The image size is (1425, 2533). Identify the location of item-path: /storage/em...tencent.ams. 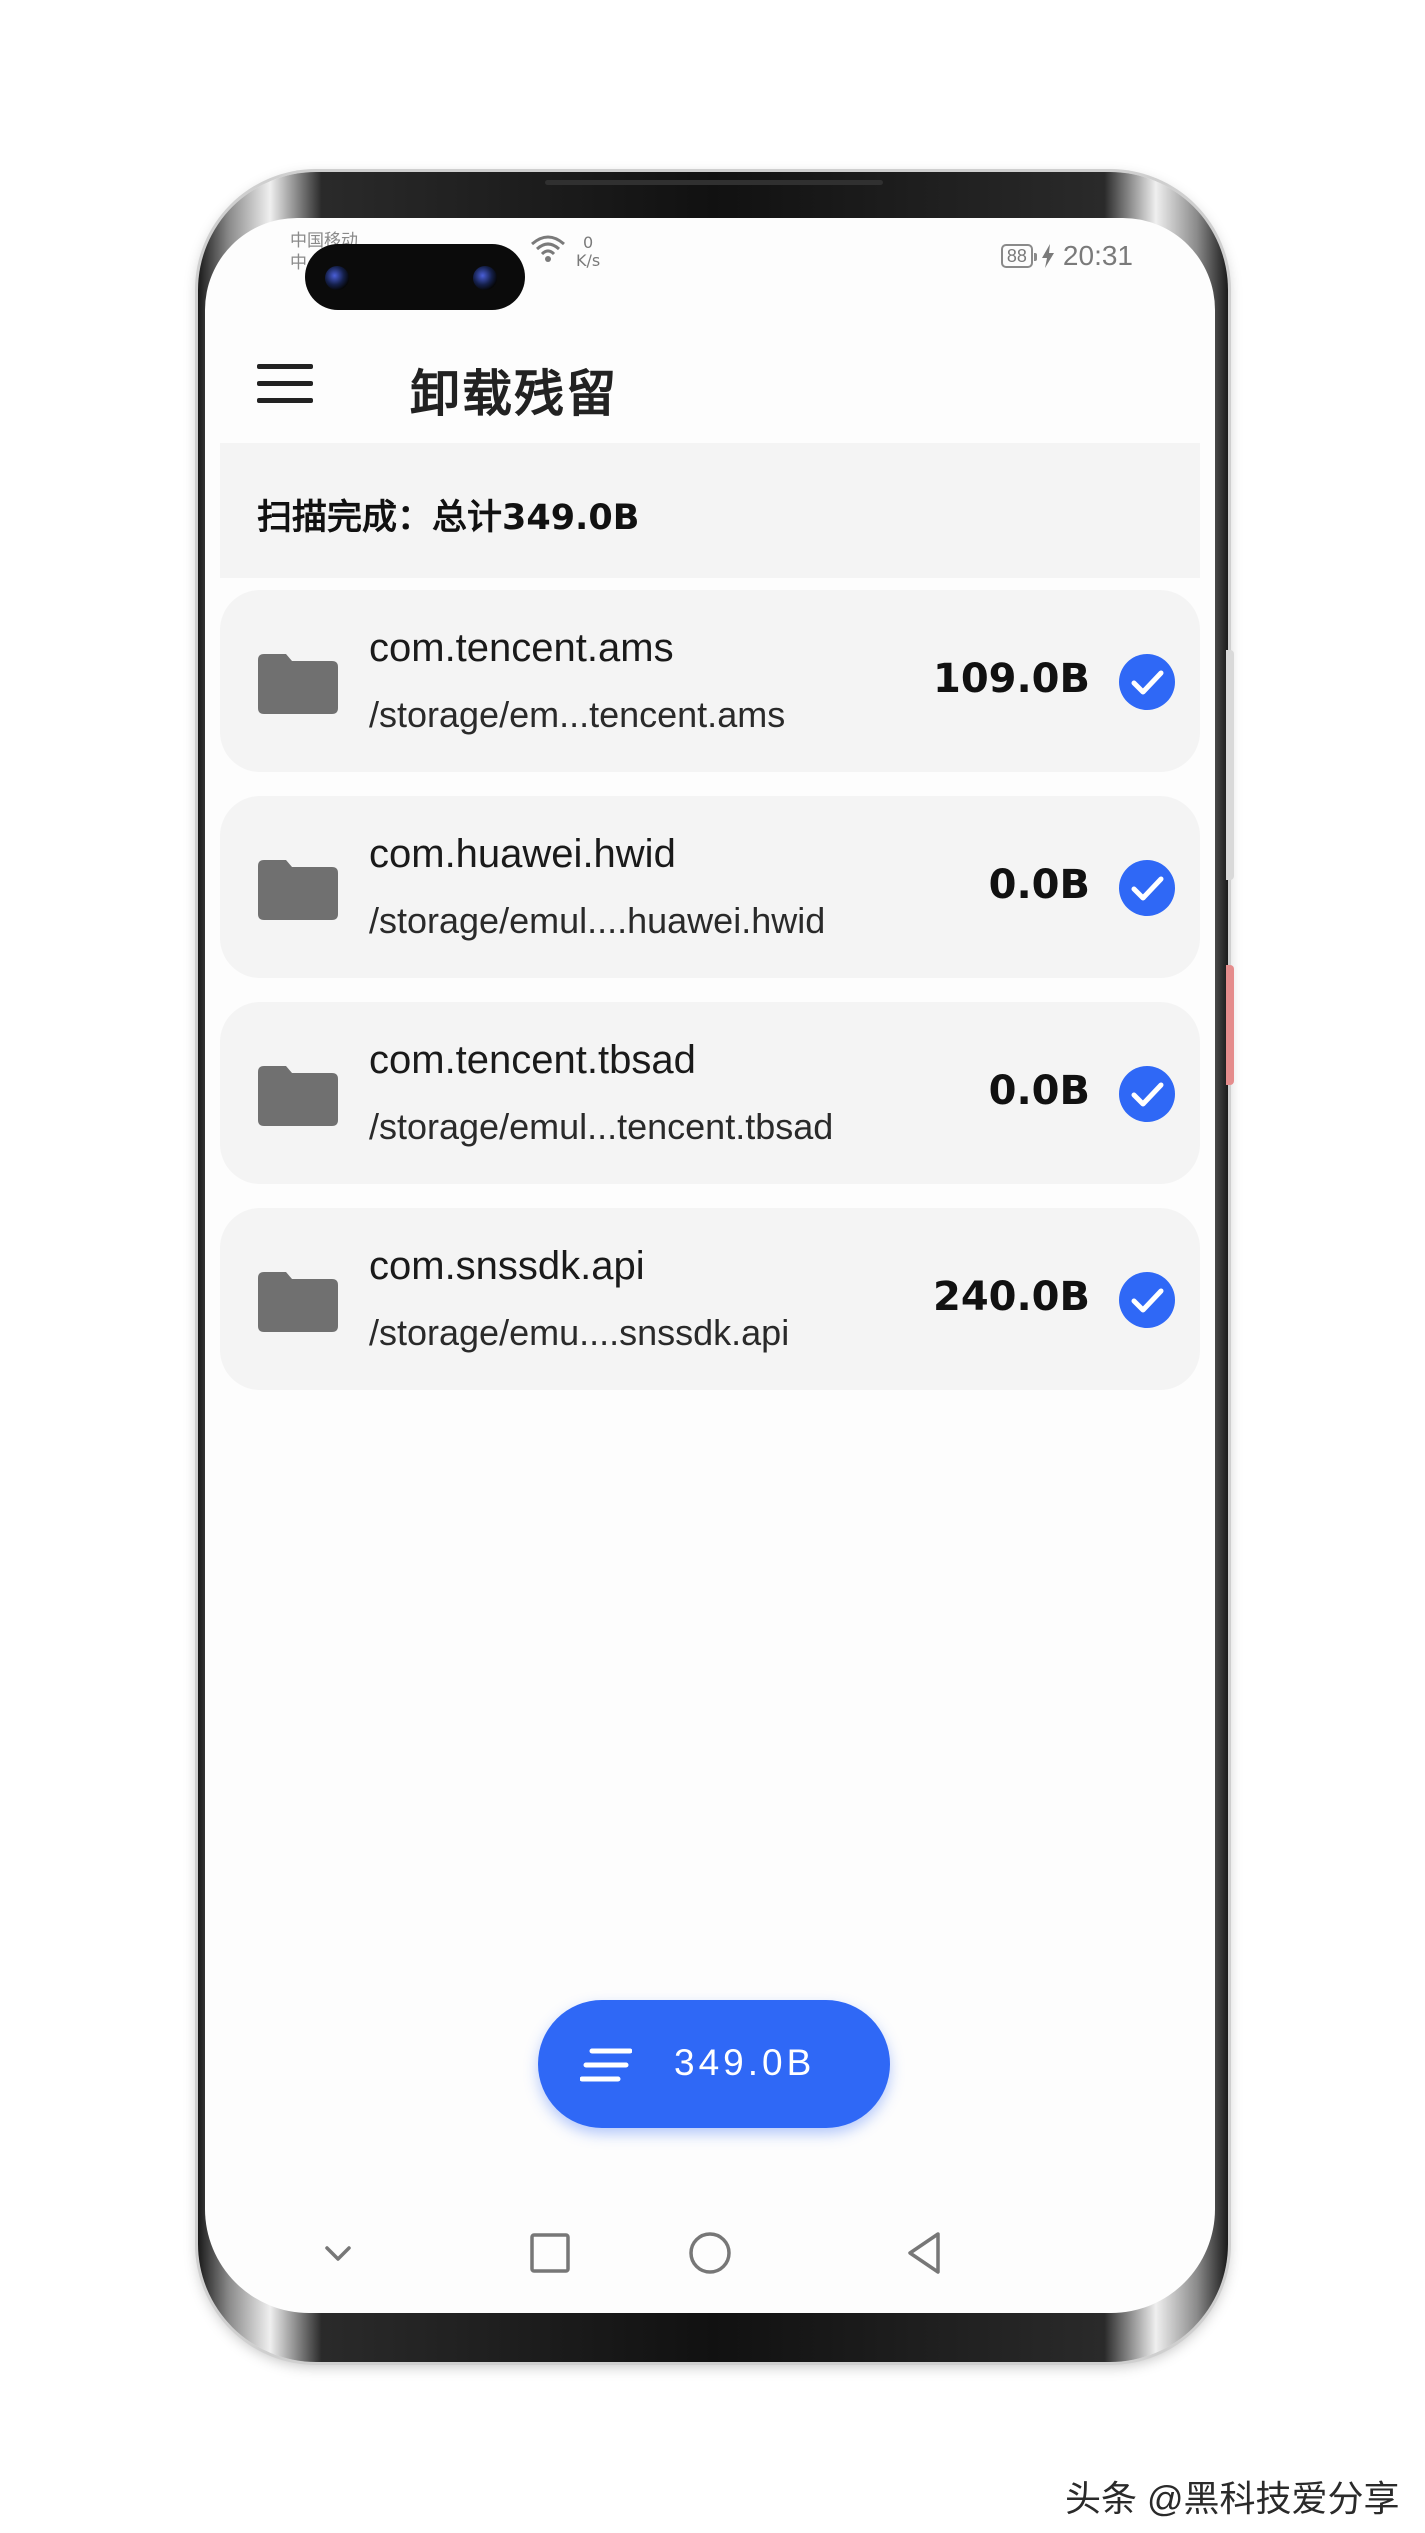
(577, 714).